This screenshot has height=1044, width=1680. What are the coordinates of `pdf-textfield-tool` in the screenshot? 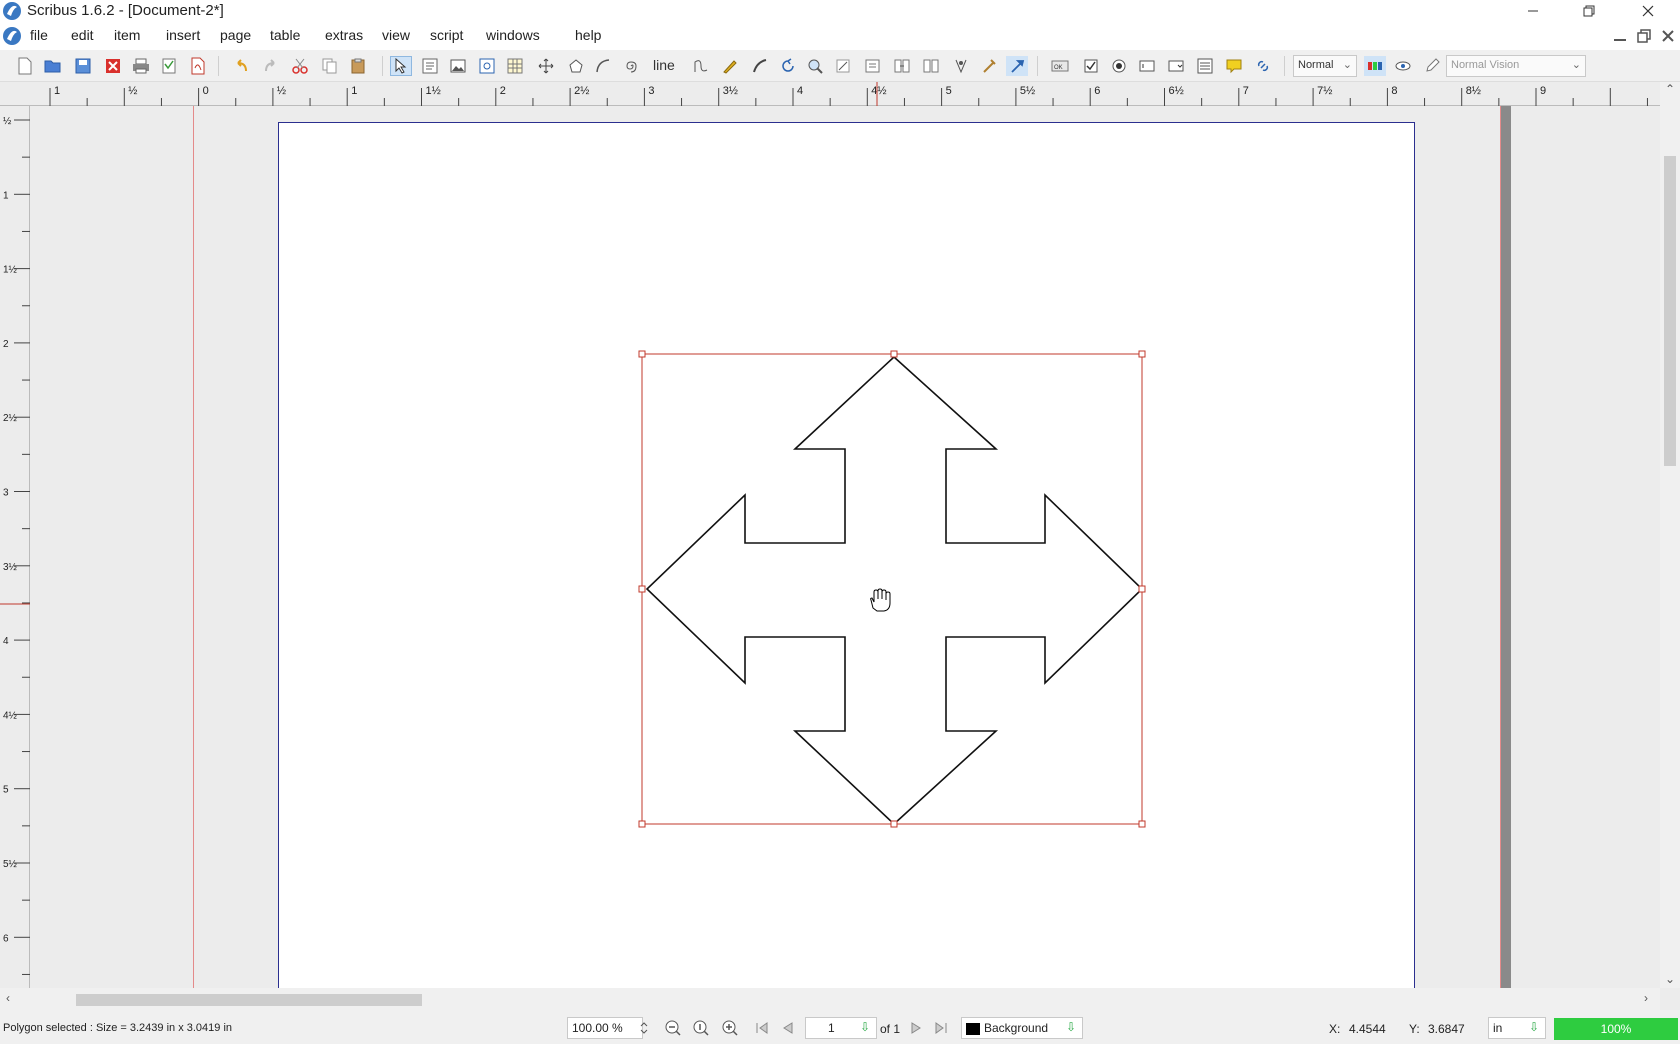 It's located at (1147, 66).